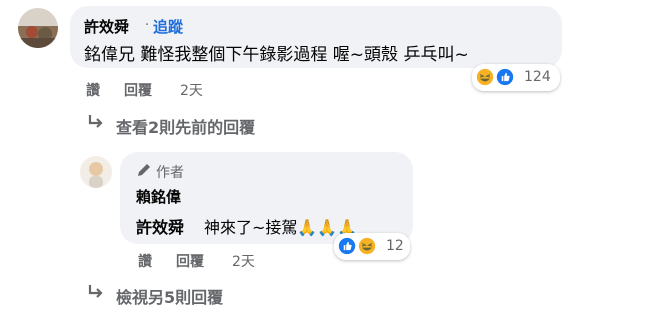  What do you see at coordinates (281, 227) in the screenshot?
I see `reply-text: 神來了~接駕🙏🙏🙏` at bounding box center [281, 227].